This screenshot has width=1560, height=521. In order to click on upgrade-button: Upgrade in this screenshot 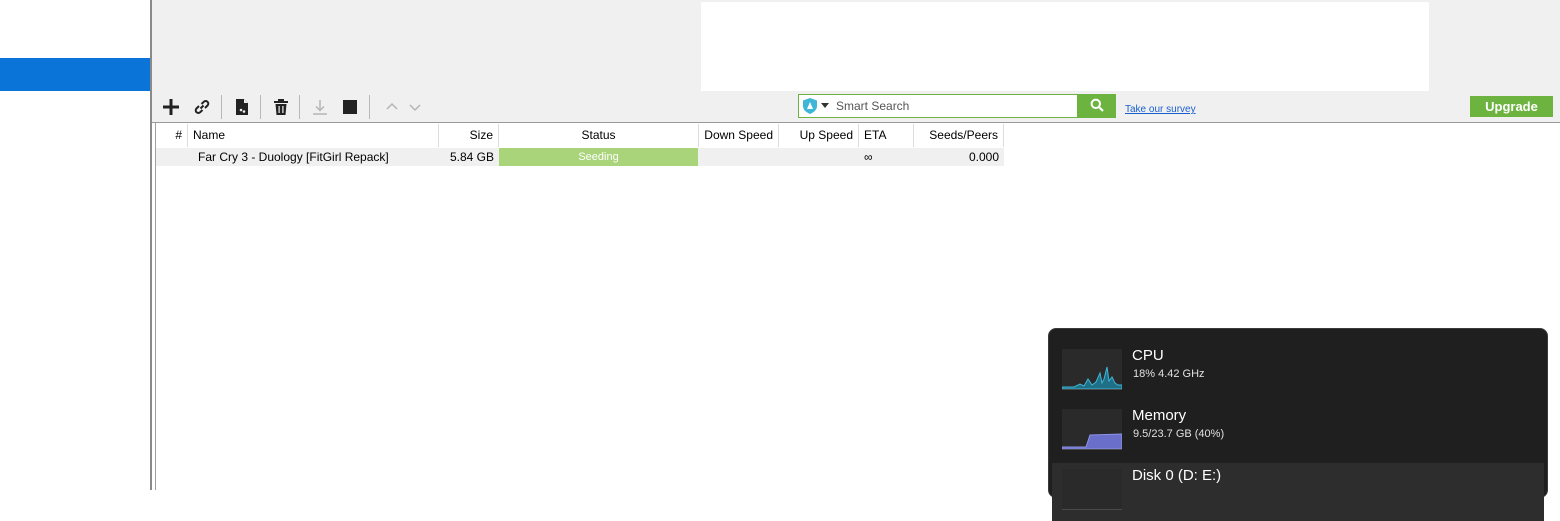, I will do `click(1511, 106)`.